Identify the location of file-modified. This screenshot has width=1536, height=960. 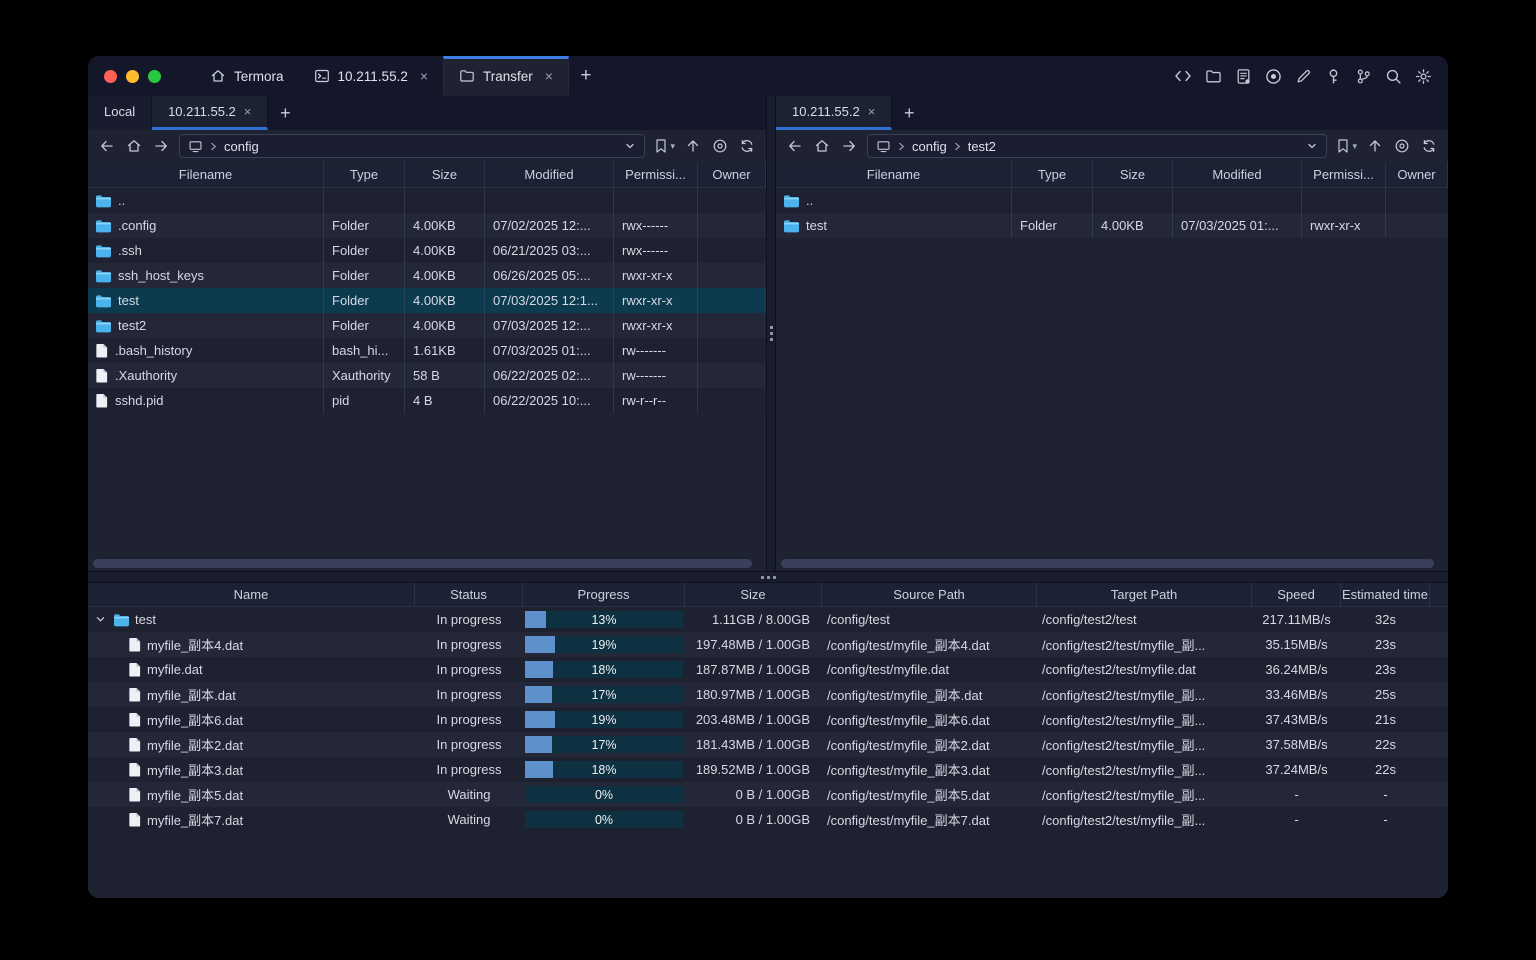
(1237, 200).